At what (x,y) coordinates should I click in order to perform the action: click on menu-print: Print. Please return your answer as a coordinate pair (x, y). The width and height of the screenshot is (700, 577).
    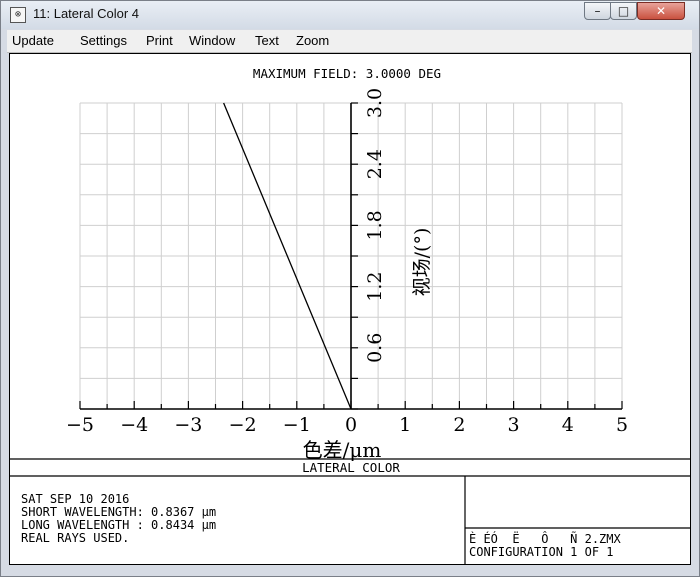
    Looking at the image, I should click on (159, 40).